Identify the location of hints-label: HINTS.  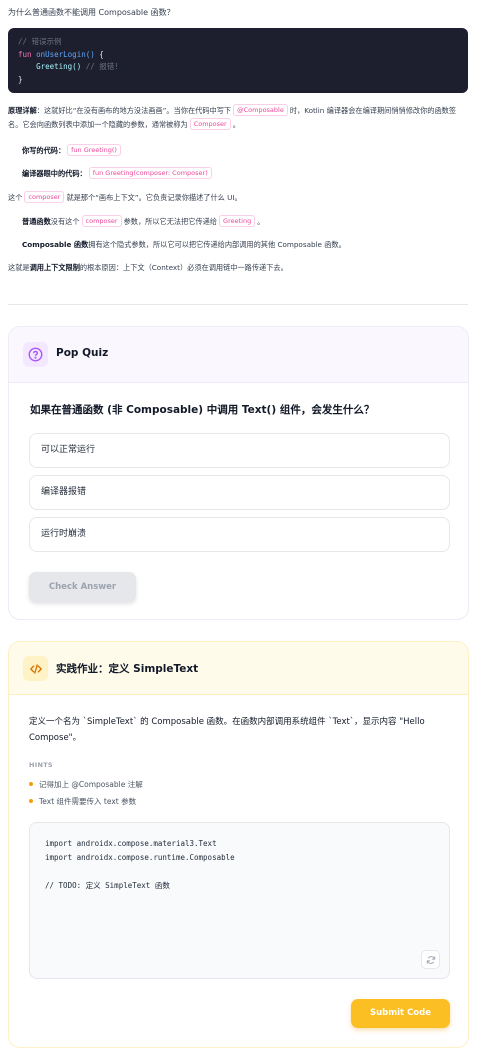
(41, 765).